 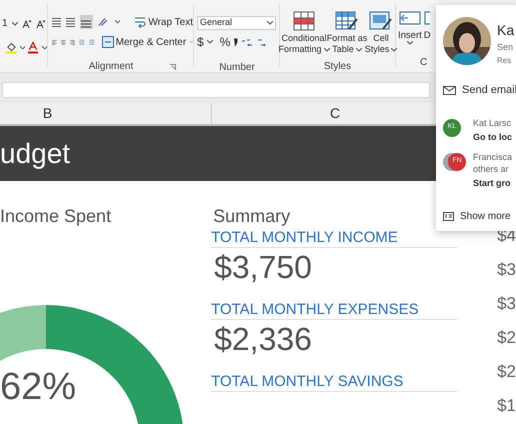 What do you see at coordinates (347, 33) in the screenshot?
I see `ribbon-button: Format as Table` at bounding box center [347, 33].